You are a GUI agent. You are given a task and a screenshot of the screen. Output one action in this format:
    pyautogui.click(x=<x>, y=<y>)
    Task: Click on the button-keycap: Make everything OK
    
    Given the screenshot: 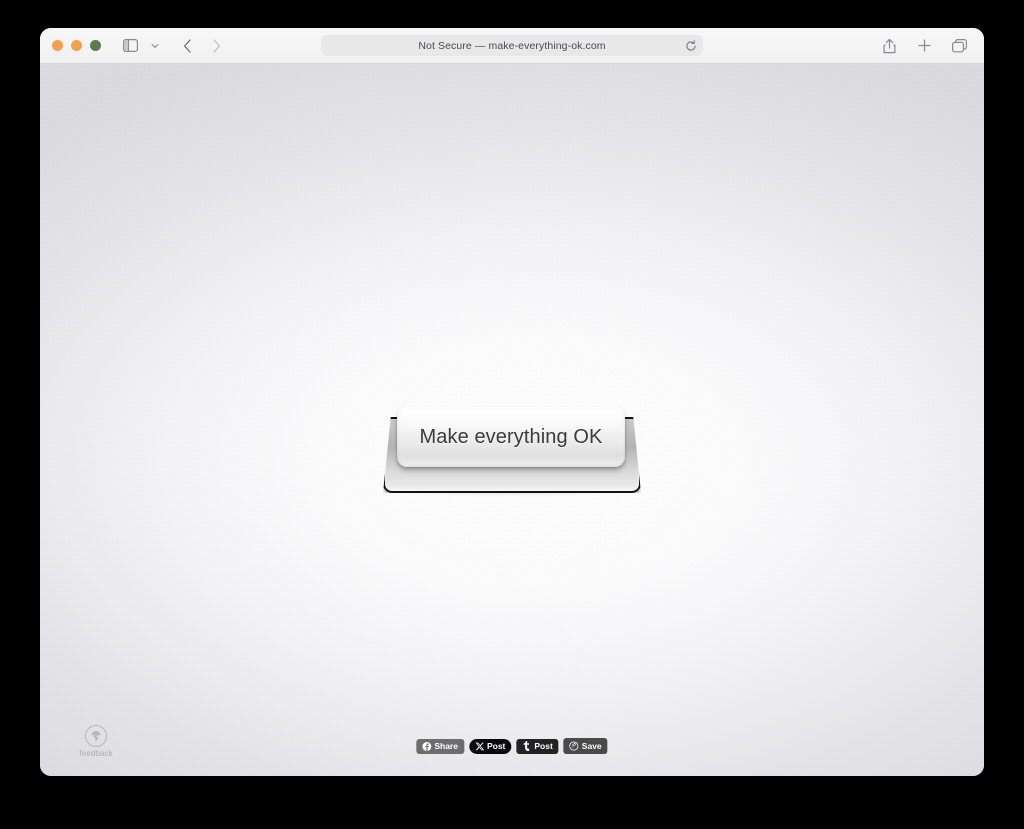 What is the action you would take?
    pyautogui.click(x=511, y=437)
    